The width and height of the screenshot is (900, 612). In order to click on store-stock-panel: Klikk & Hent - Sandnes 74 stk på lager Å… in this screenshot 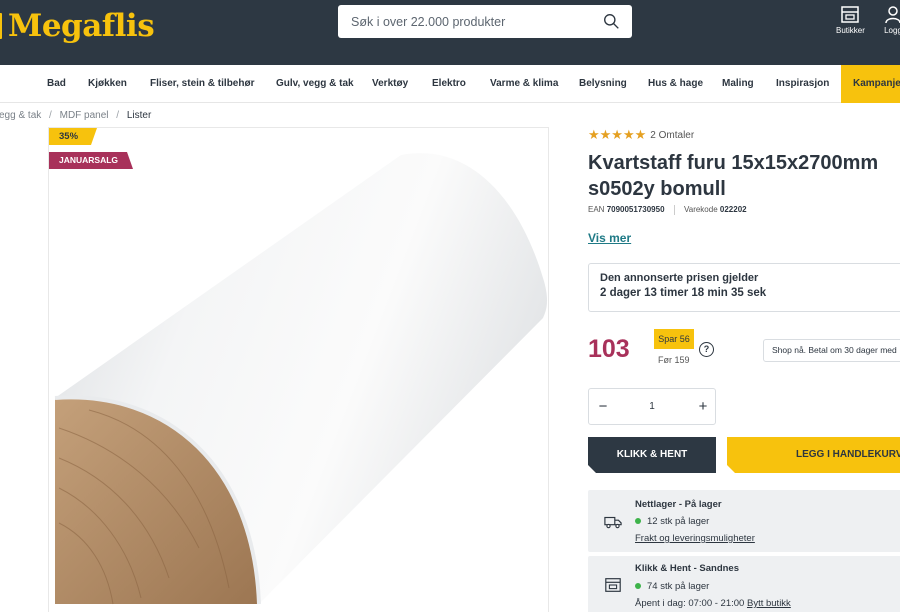, I will do `click(744, 584)`.